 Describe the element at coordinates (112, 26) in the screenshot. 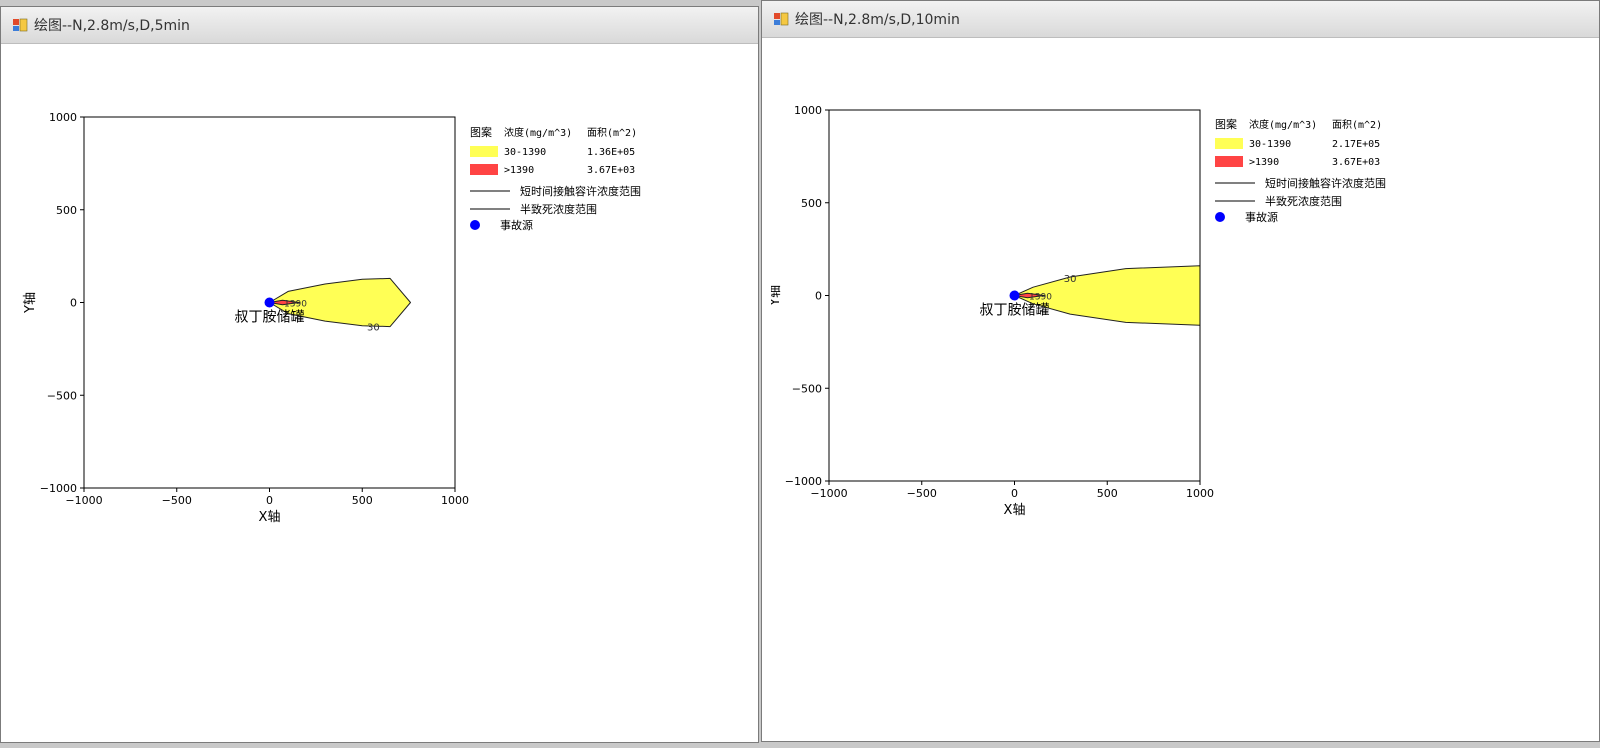

I see `window-title: 绘图--N,2.8m/s,D,5min` at that location.